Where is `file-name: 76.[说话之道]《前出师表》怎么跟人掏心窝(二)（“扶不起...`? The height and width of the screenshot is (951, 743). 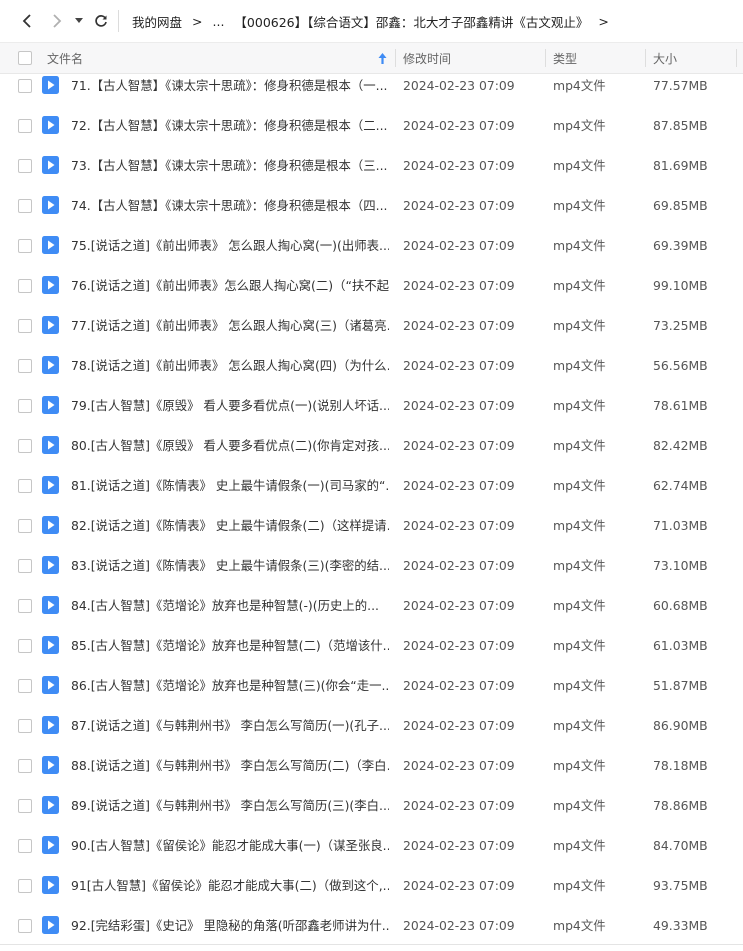
file-name: 76.[说话之道]《前出师表》怎么跟人掏心窝(二)（“扶不起... is located at coordinates (230, 285).